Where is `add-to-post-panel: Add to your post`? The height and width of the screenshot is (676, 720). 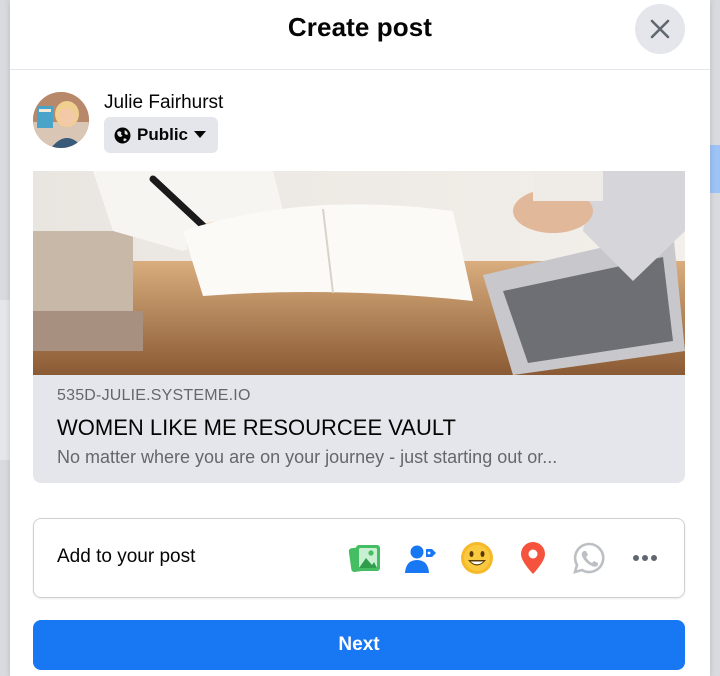
add-to-post-panel: Add to your post is located at coordinates (359, 558).